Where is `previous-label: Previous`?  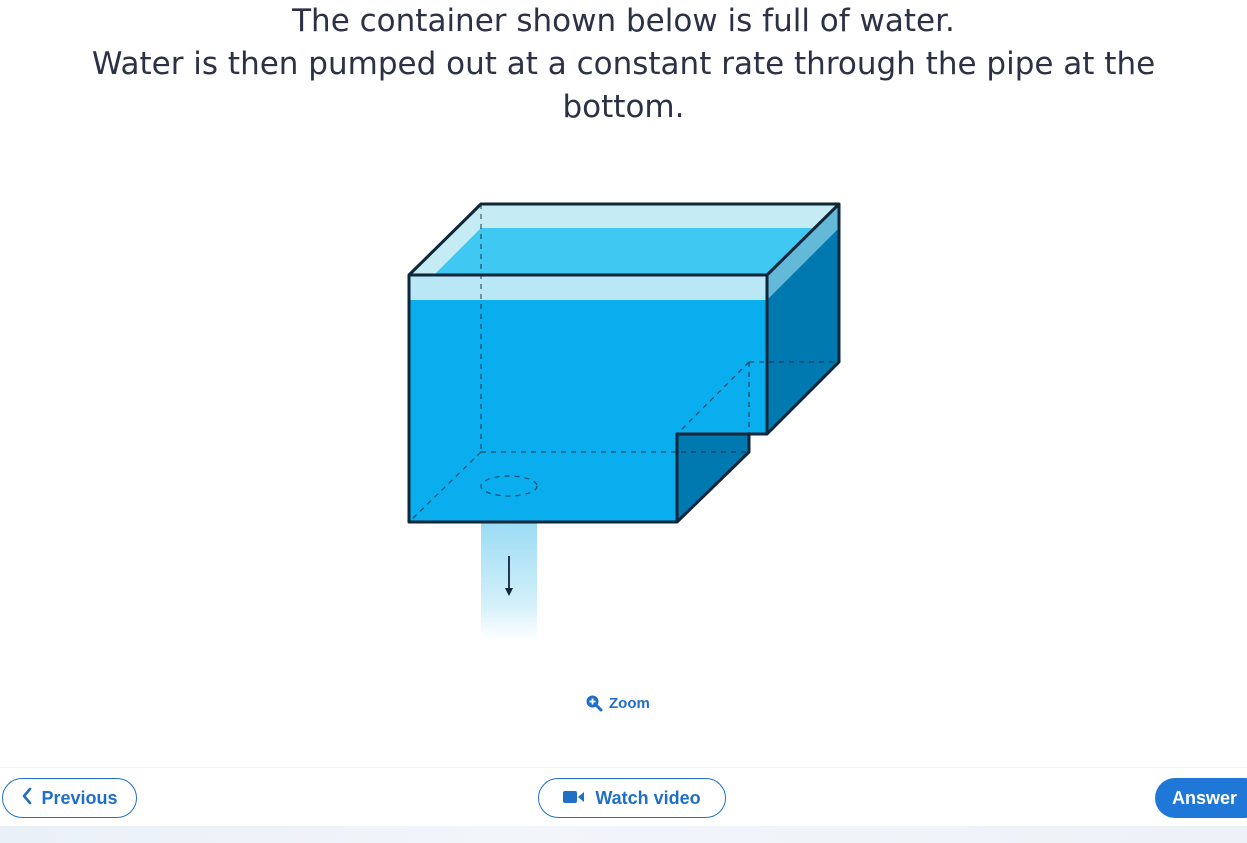 previous-label: Previous is located at coordinates (79, 797).